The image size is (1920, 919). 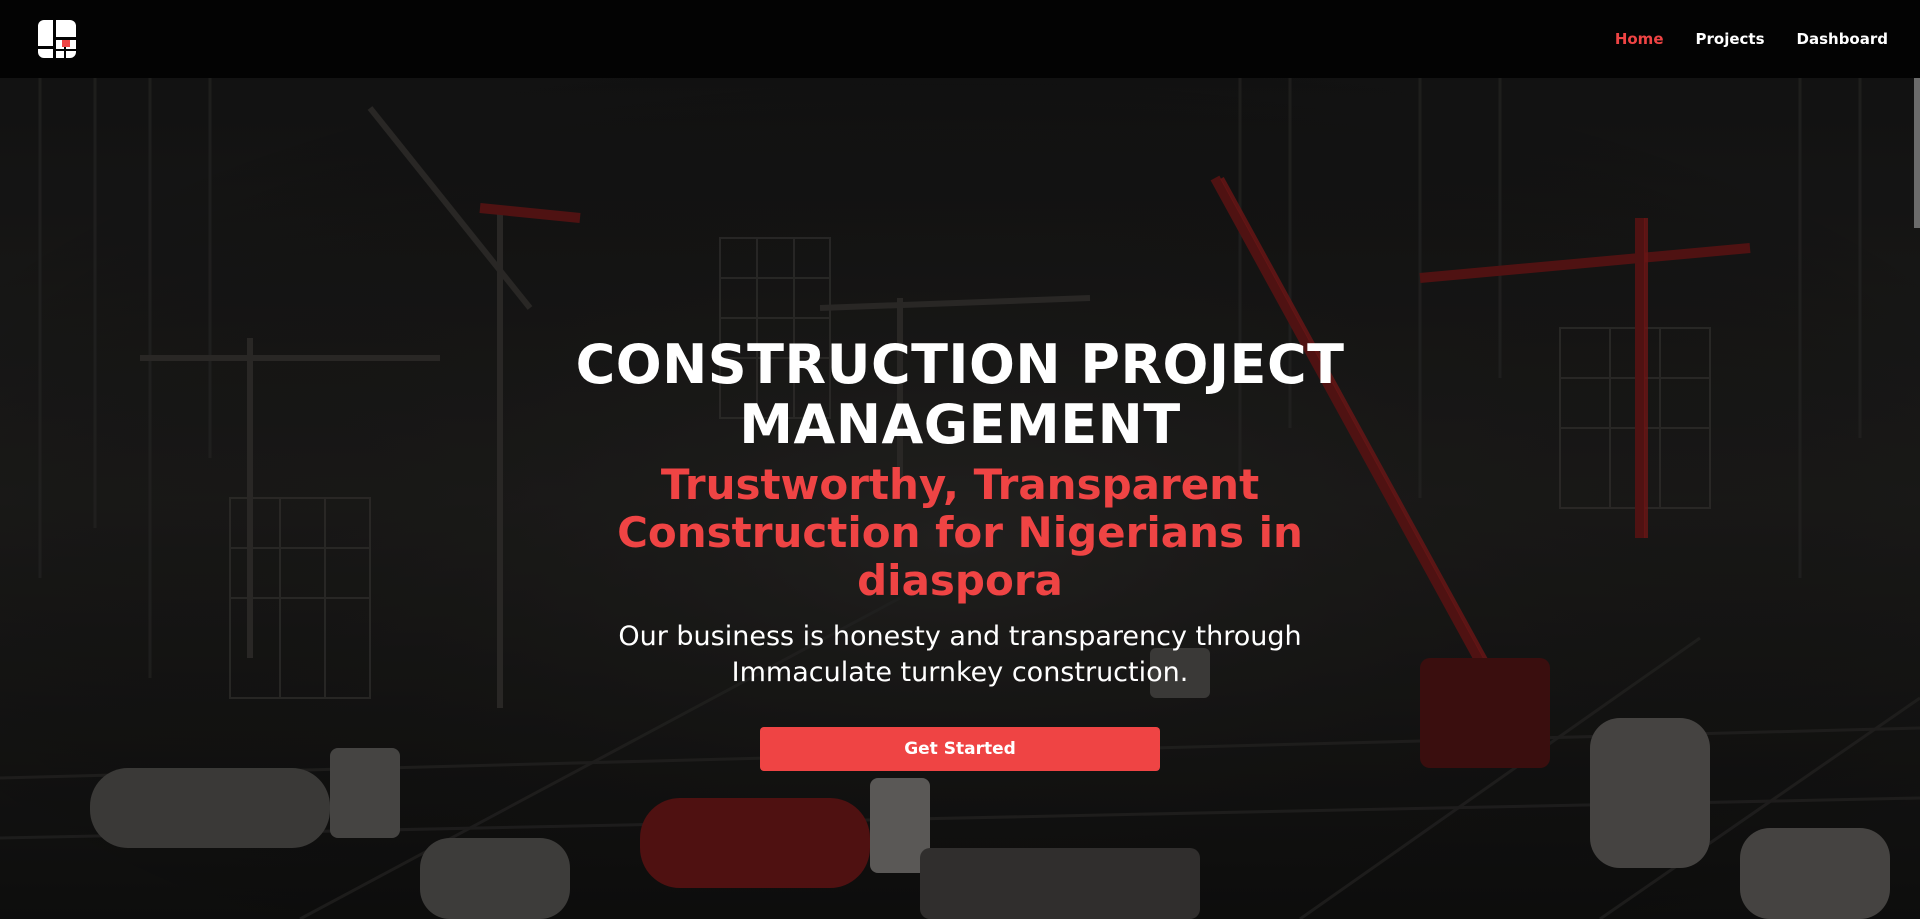 What do you see at coordinates (1639, 39) in the screenshot?
I see `nav-link-home: Home` at bounding box center [1639, 39].